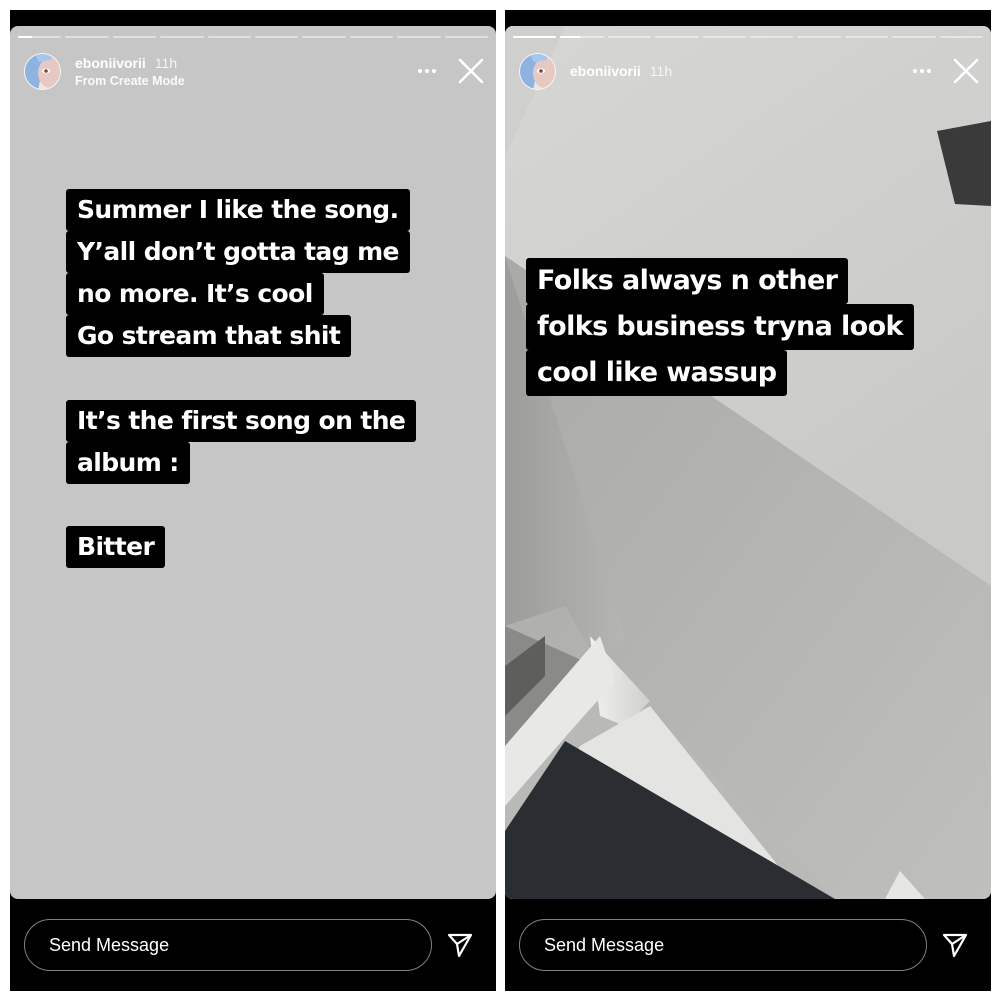  What do you see at coordinates (241, 421) in the screenshot?
I see `caption-line: It’s the first song on the` at bounding box center [241, 421].